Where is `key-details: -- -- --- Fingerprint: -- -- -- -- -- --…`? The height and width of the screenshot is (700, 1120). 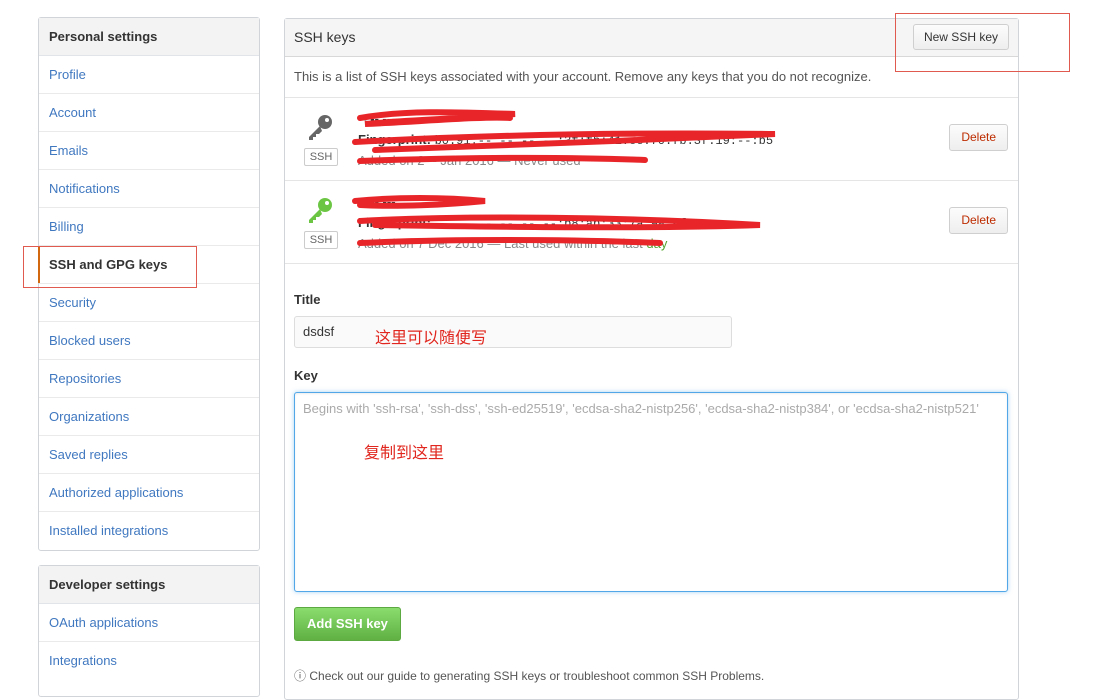 key-details: -- -- --- Fingerprint: -- -- -- -- -- --… is located at coordinates (522, 222).